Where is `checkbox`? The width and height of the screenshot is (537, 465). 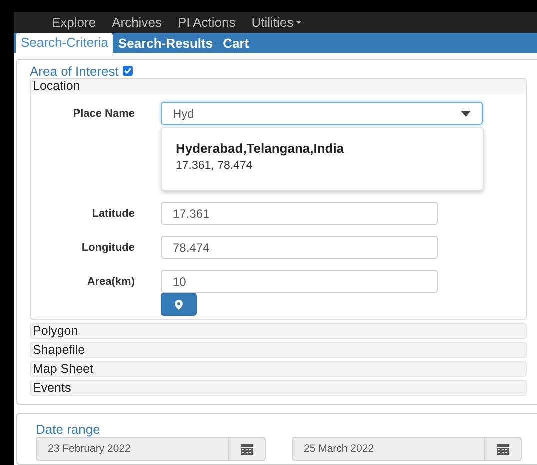 checkbox is located at coordinates (127, 71).